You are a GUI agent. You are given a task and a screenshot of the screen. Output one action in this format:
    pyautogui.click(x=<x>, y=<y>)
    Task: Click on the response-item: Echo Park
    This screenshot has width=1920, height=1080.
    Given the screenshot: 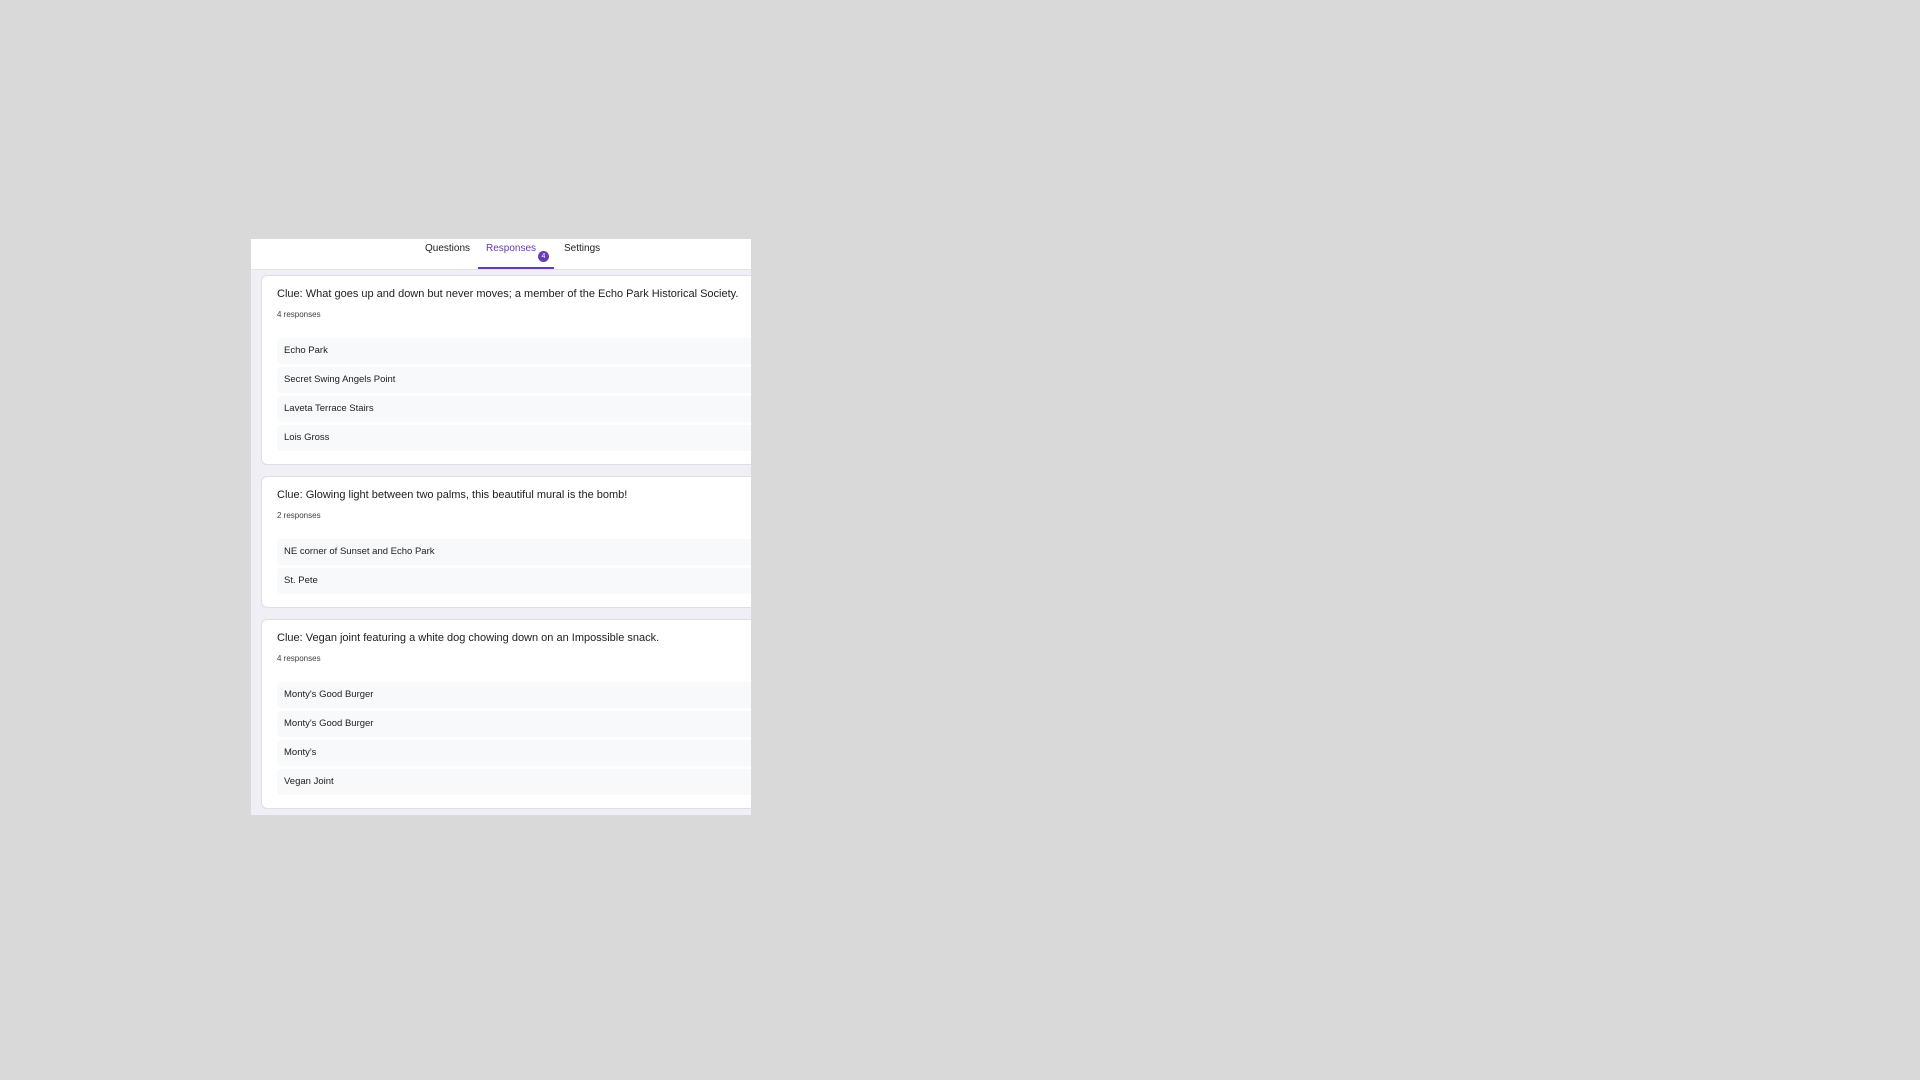 What is the action you would take?
    pyautogui.click(x=514, y=351)
    